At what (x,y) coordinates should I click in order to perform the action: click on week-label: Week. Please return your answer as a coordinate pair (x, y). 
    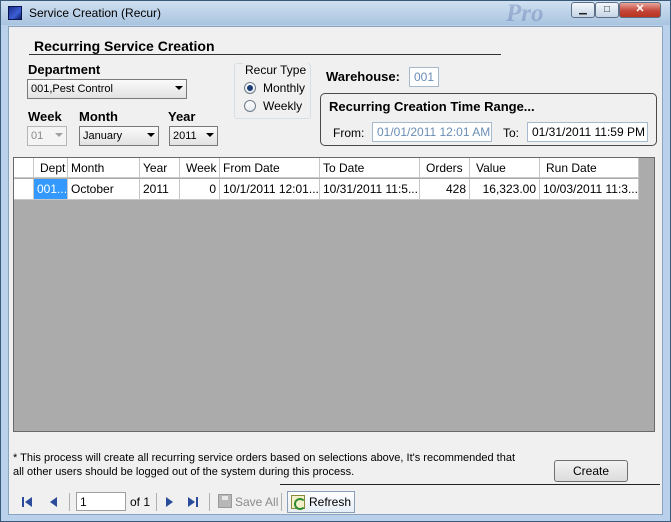
    Looking at the image, I should click on (45, 116).